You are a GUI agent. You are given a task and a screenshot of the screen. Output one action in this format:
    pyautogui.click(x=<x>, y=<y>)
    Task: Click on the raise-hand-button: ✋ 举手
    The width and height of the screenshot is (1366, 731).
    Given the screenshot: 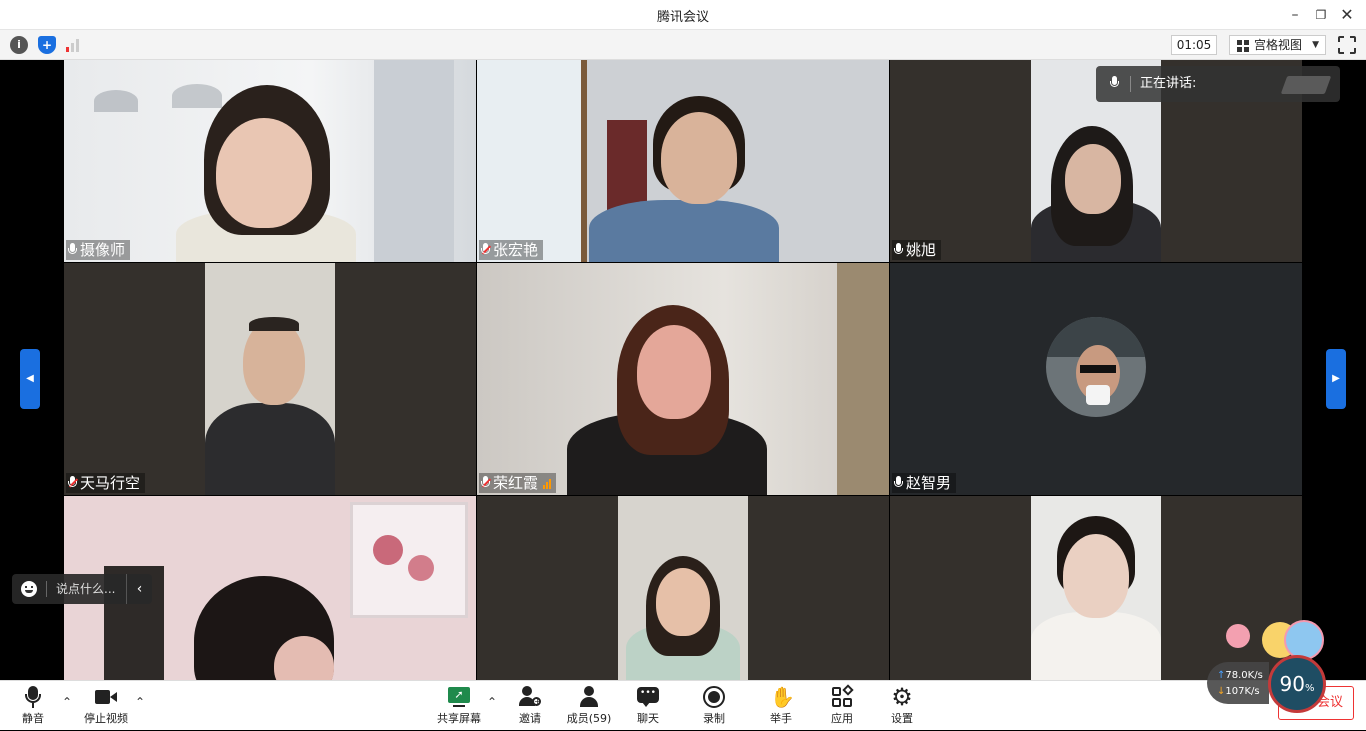 What is the action you would take?
    pyautogui.click(x=781, y=706)
    